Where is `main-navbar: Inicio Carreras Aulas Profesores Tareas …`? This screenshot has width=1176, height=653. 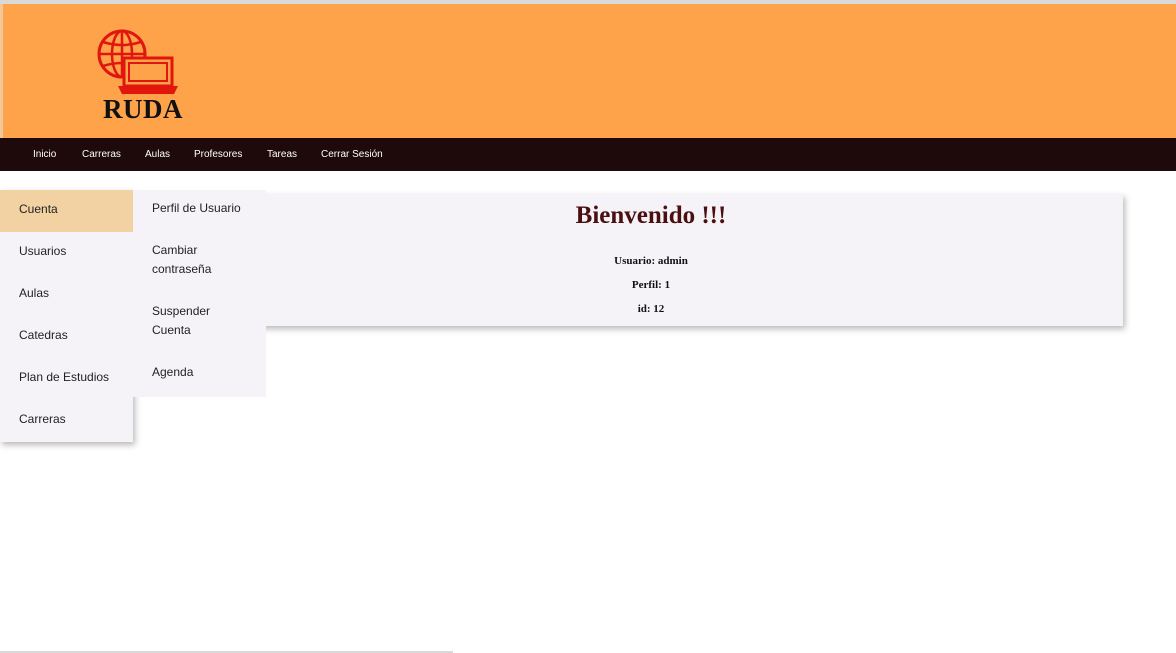 main-navbar: Inicio Carreras Aulas Profesores Tareas … is located at coordinates (588, 154).